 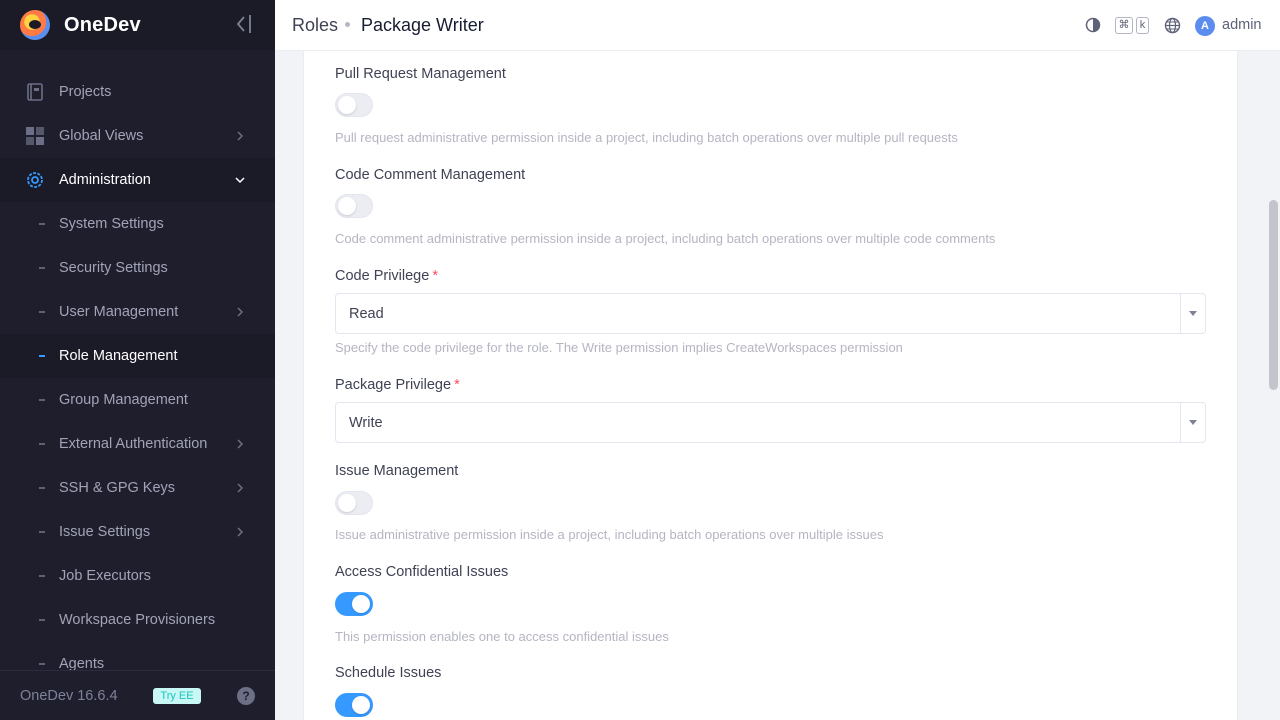 What do you see at coordinates (770, 574) in the screenshot?
I see `access-confidential-issues-field: Access Confidential Issues` at bounding box center [770, 574].